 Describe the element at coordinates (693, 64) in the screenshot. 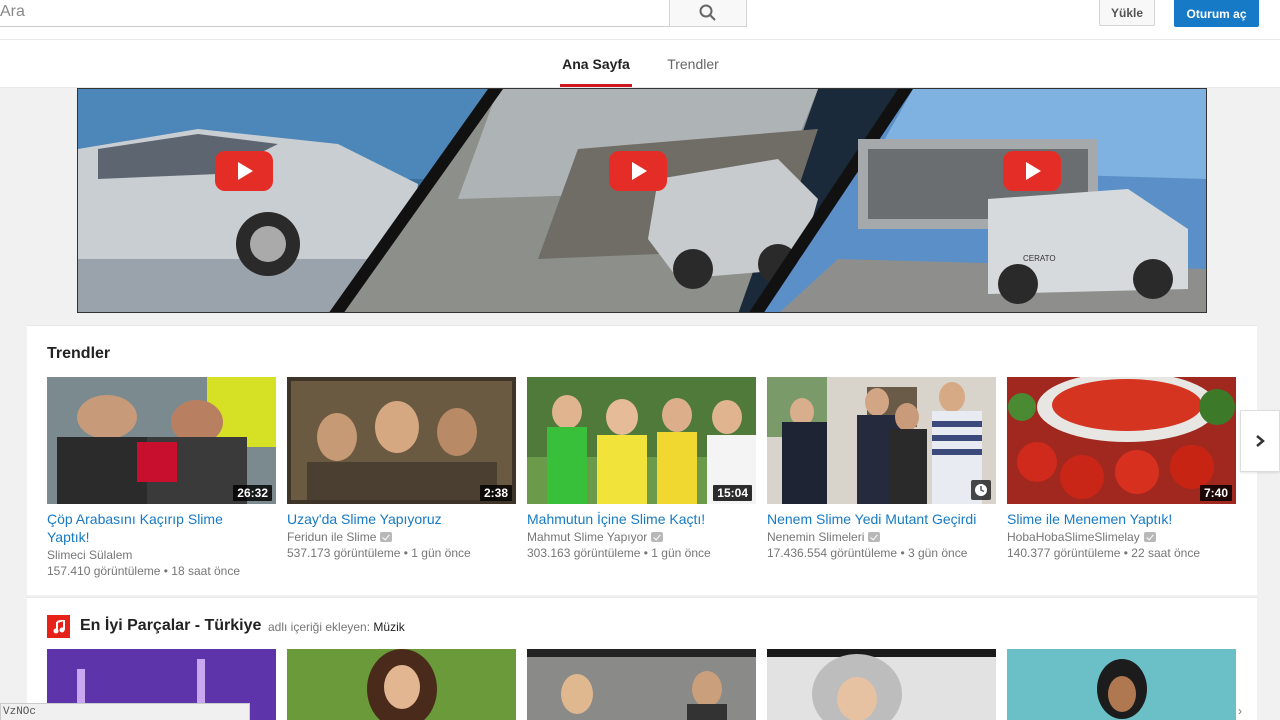

I see `tab-trending: Trendler` at that location.